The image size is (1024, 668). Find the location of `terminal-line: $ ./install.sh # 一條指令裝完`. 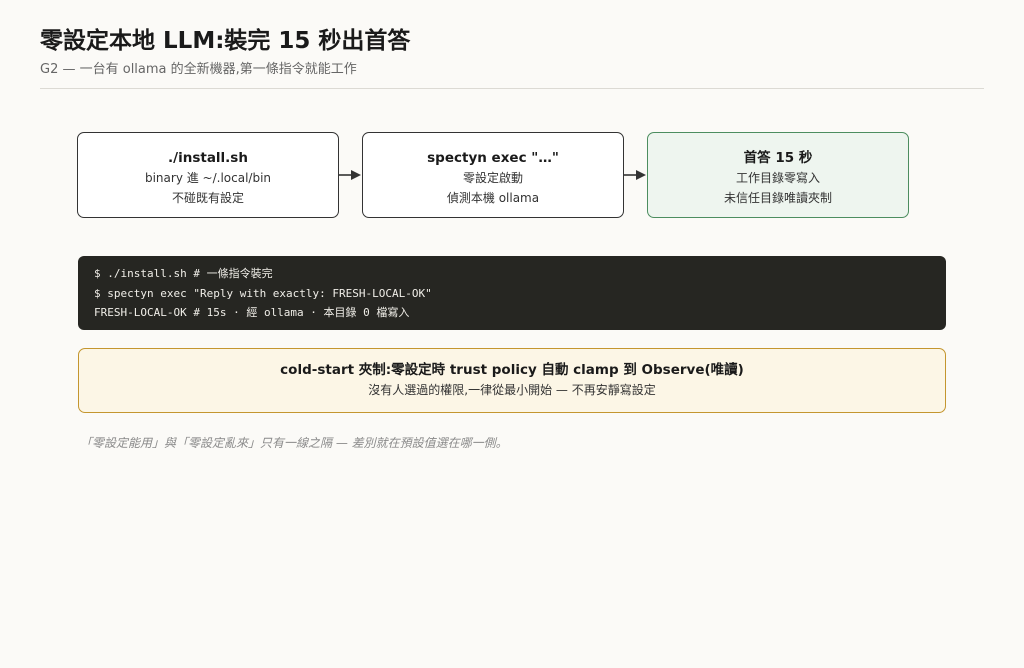

terminal-line: $ ./install.sh # 一條指令裝完 is located at coordinates (183, 273).